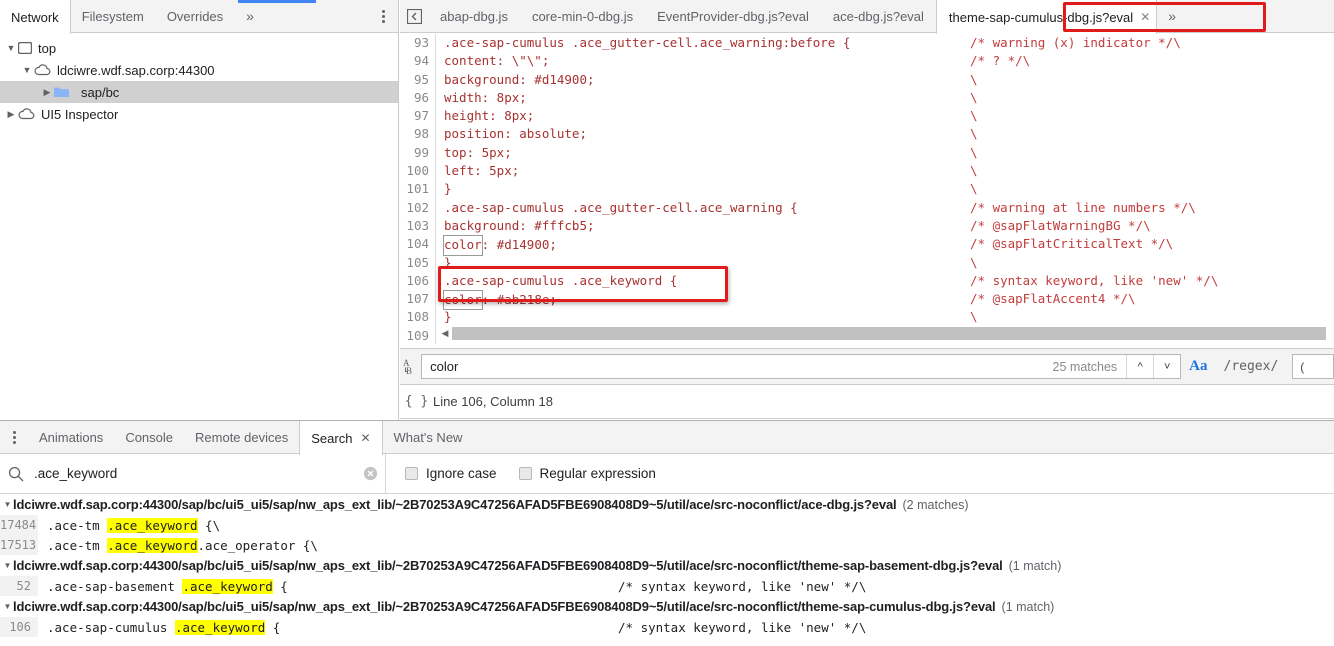 The image size is (1334, 646). What do you see at coordinates (1251, 366) in the screenshot?
I see `find-regex-button: /regex/` at bounding box center [1251, 366].